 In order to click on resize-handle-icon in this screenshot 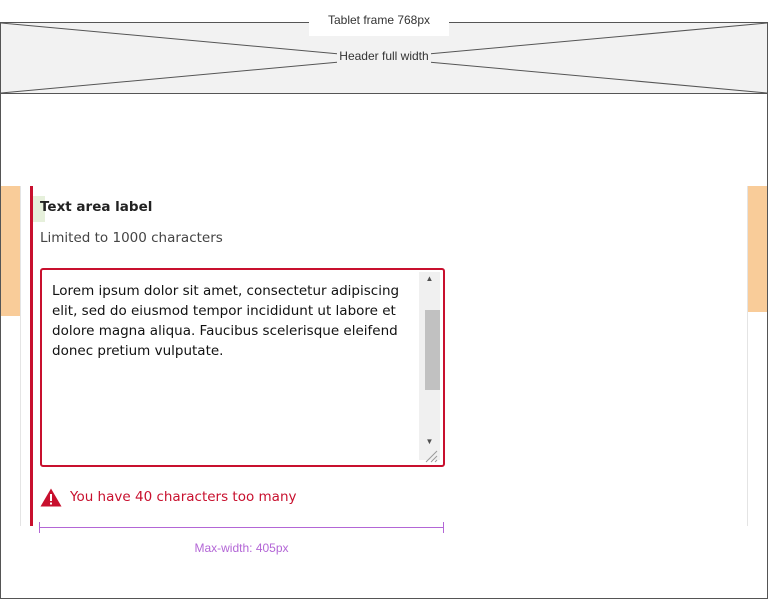, I will do `click(431, 456)`.